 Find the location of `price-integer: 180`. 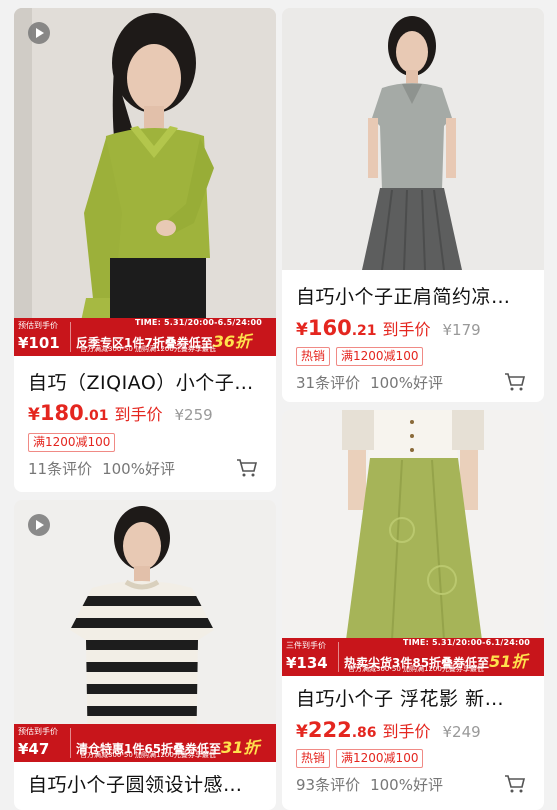

price-integer: 180 is located at coordinates (61, 413).